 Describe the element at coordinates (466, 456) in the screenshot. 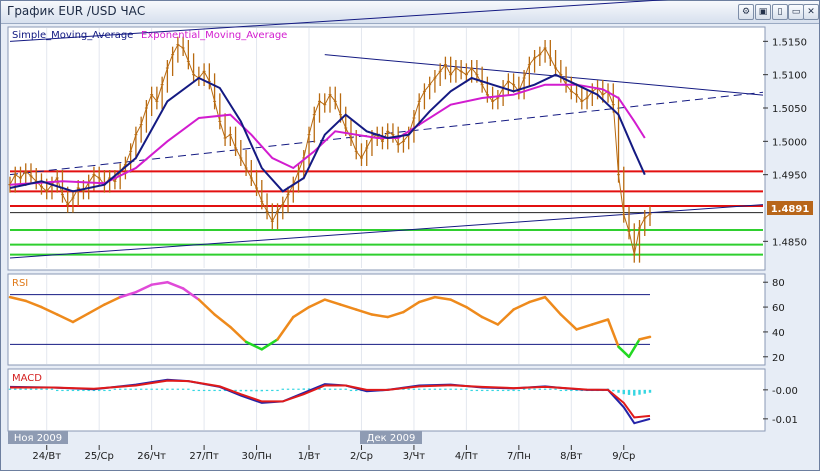

I see `x-tick-label: 4/Пт` at that location.